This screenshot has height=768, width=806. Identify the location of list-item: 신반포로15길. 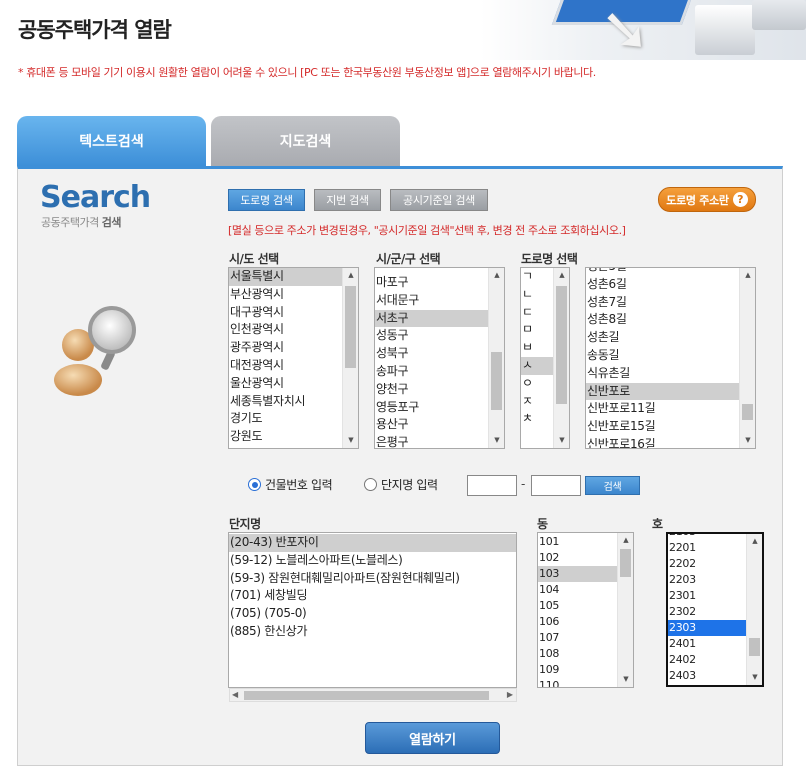
(662, 427).